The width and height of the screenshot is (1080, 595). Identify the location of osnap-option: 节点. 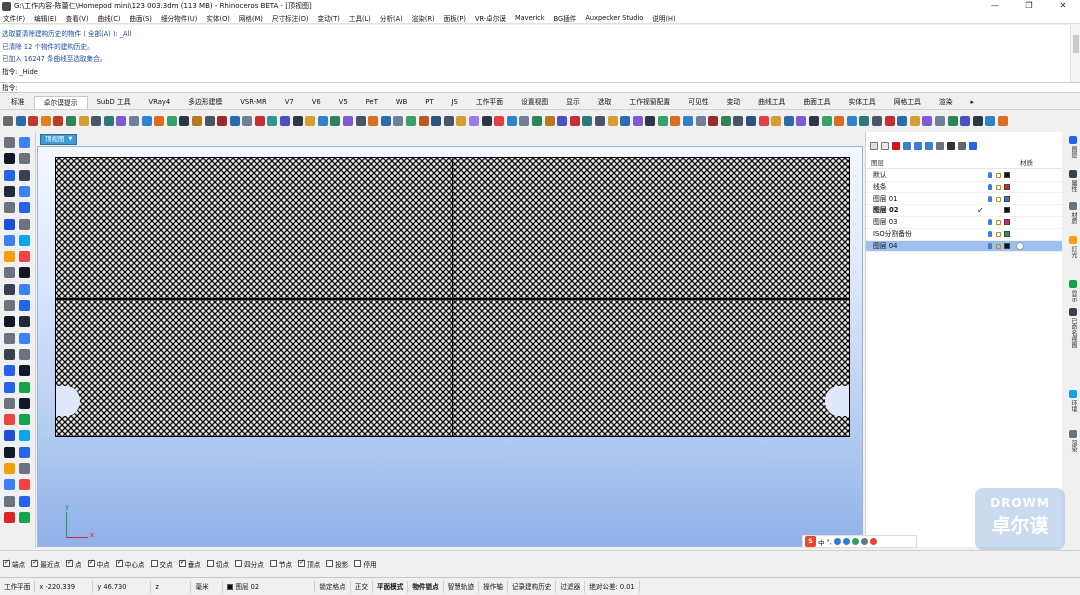
(280, 564).